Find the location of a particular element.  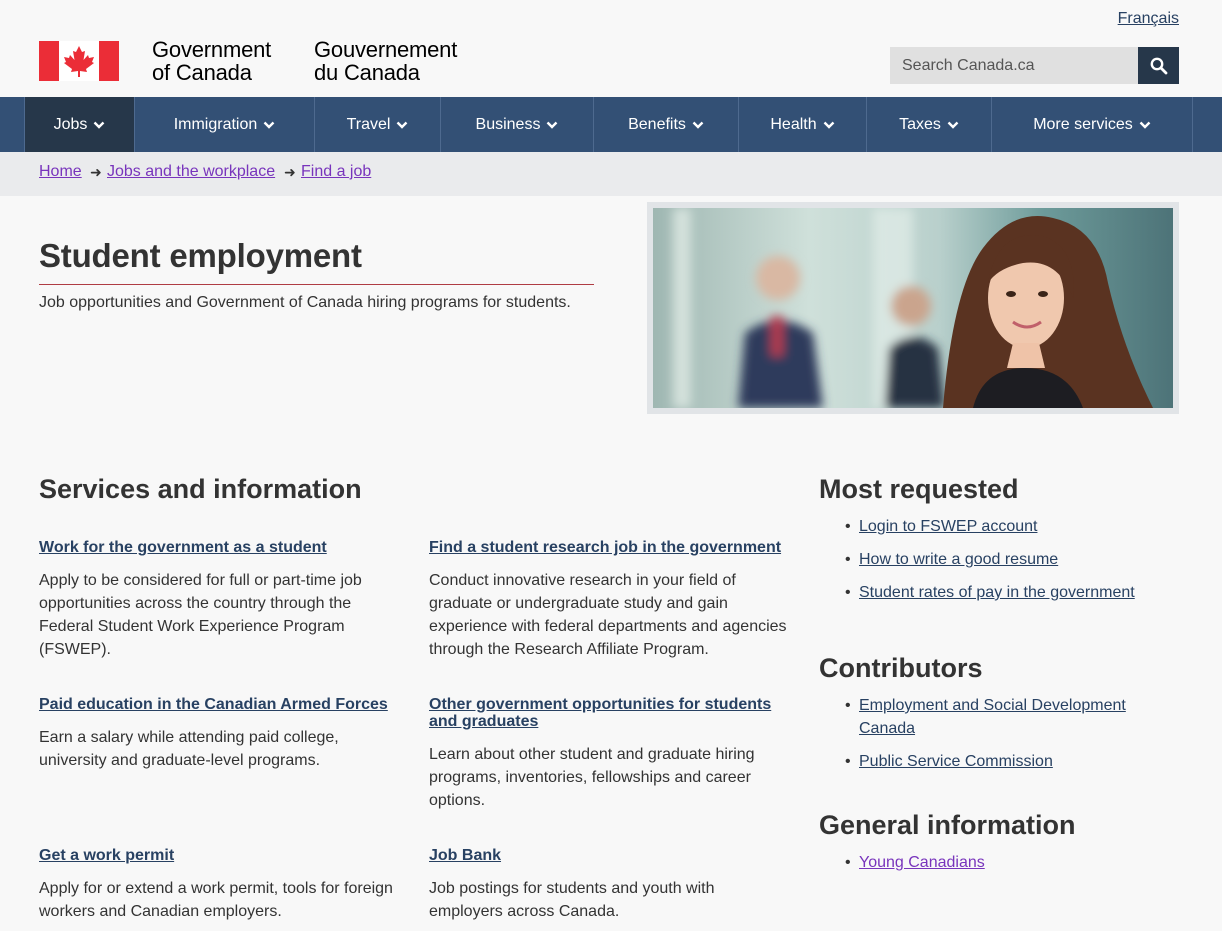

menu-item-label: Taxes is located at coordinates (920, 124).